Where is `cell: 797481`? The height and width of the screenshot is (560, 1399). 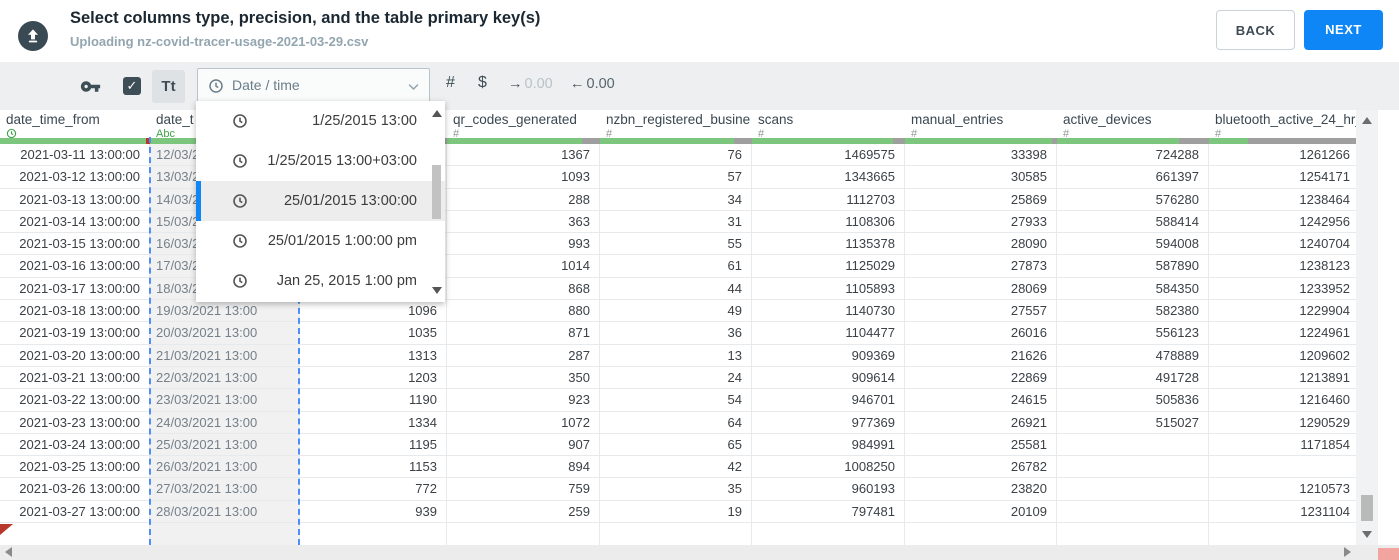 cell: 797481 is located at coordinates (828, 512).